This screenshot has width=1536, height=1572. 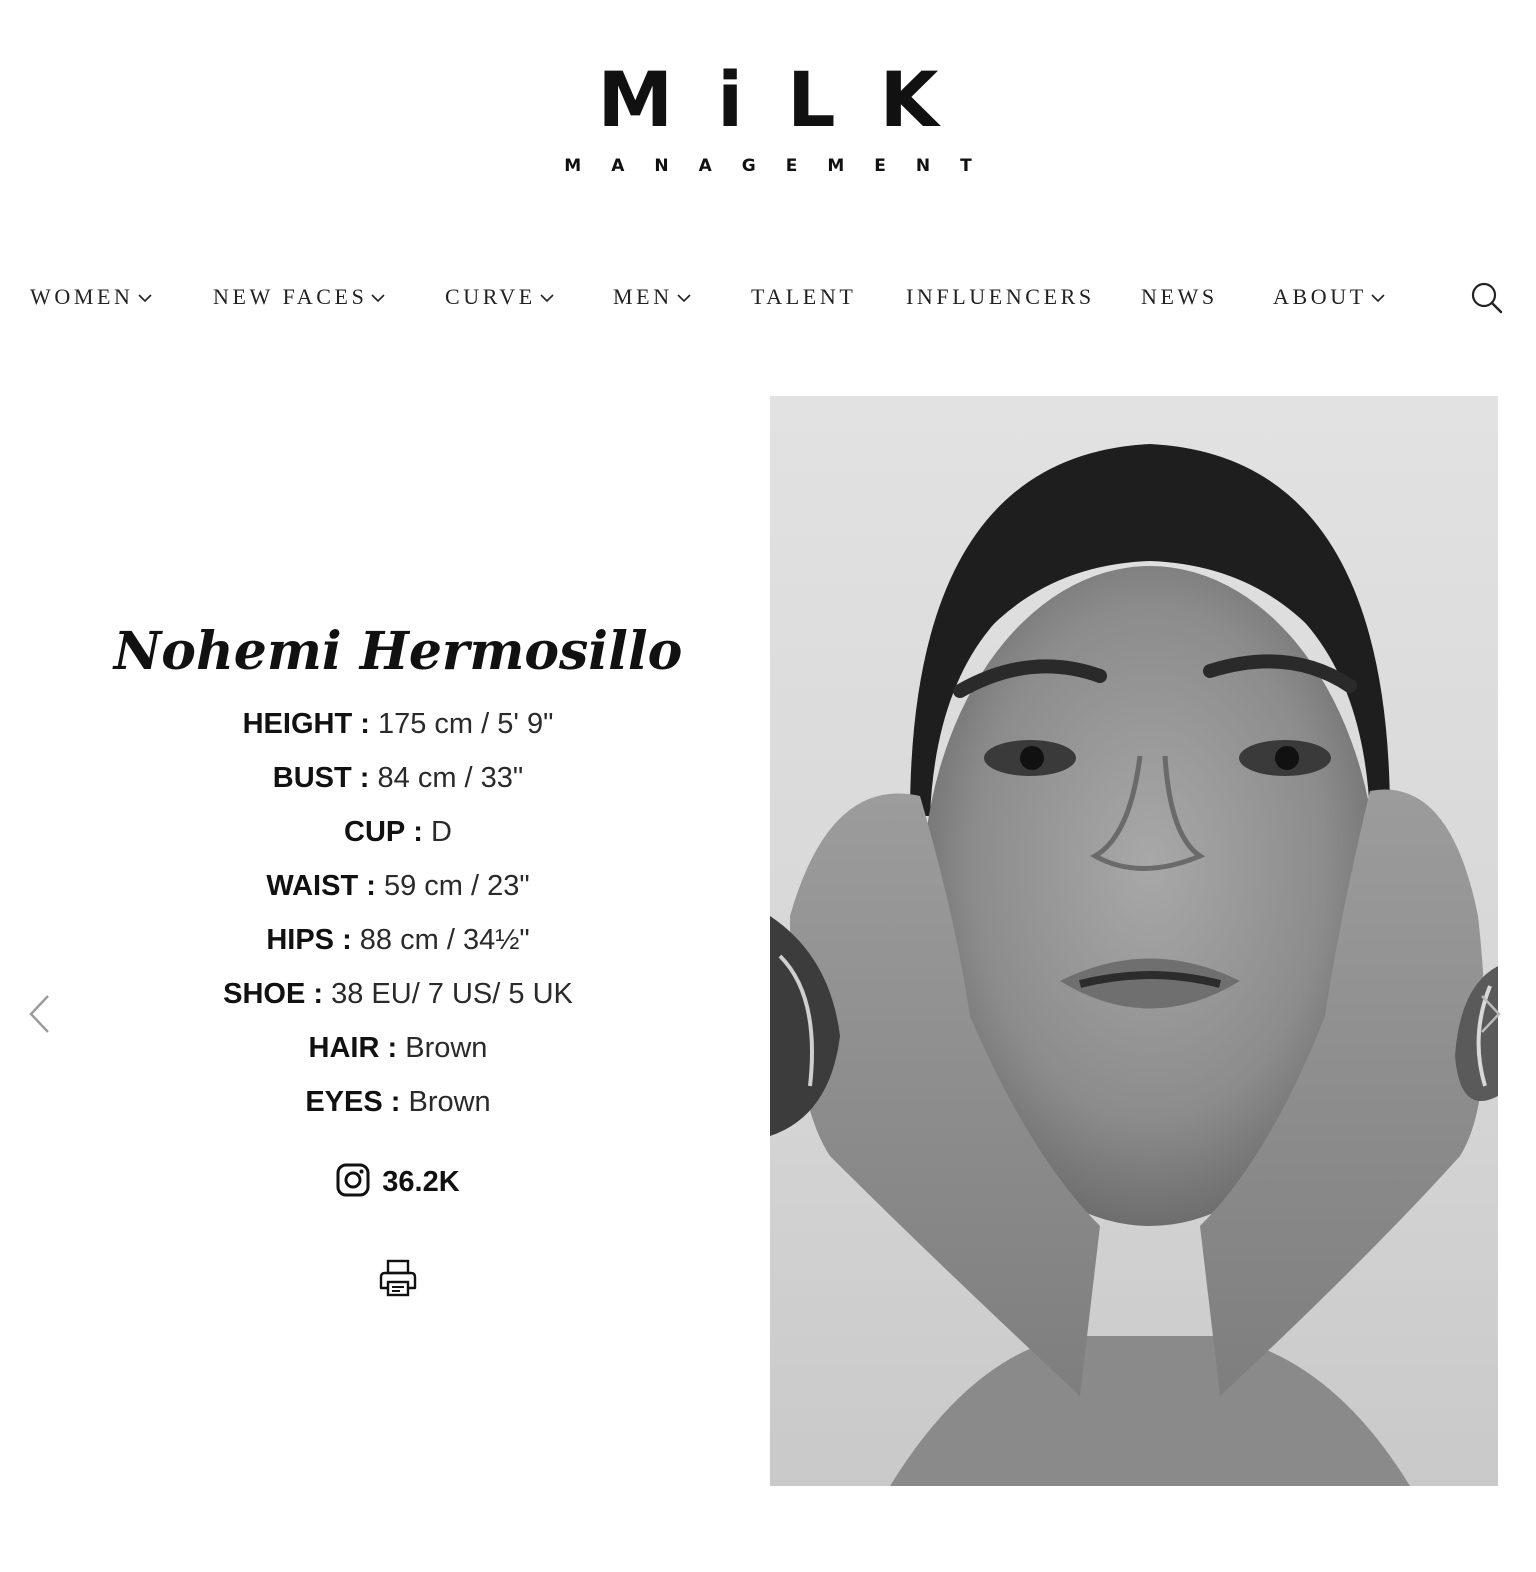 I want to click on chevron-left-icon, so click(x=39, y=1014).